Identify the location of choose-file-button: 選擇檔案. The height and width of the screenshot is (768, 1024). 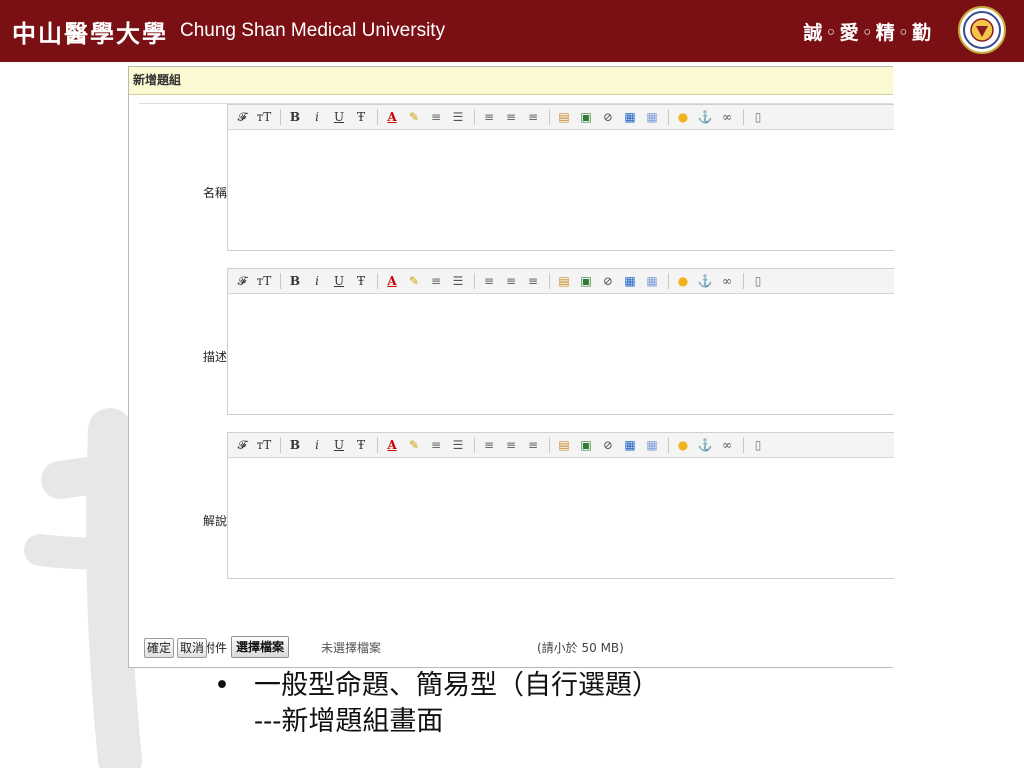
(260, 647).